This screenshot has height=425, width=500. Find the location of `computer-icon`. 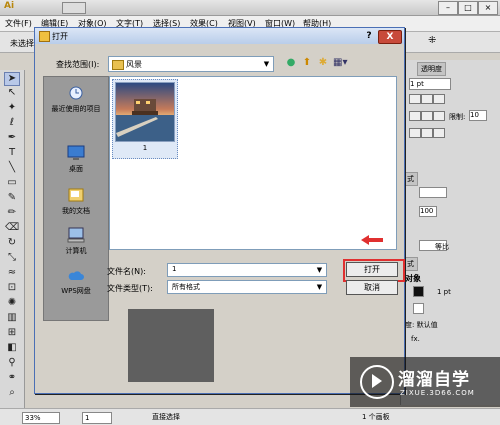

computer-icon is located at coordinates (76, 235).